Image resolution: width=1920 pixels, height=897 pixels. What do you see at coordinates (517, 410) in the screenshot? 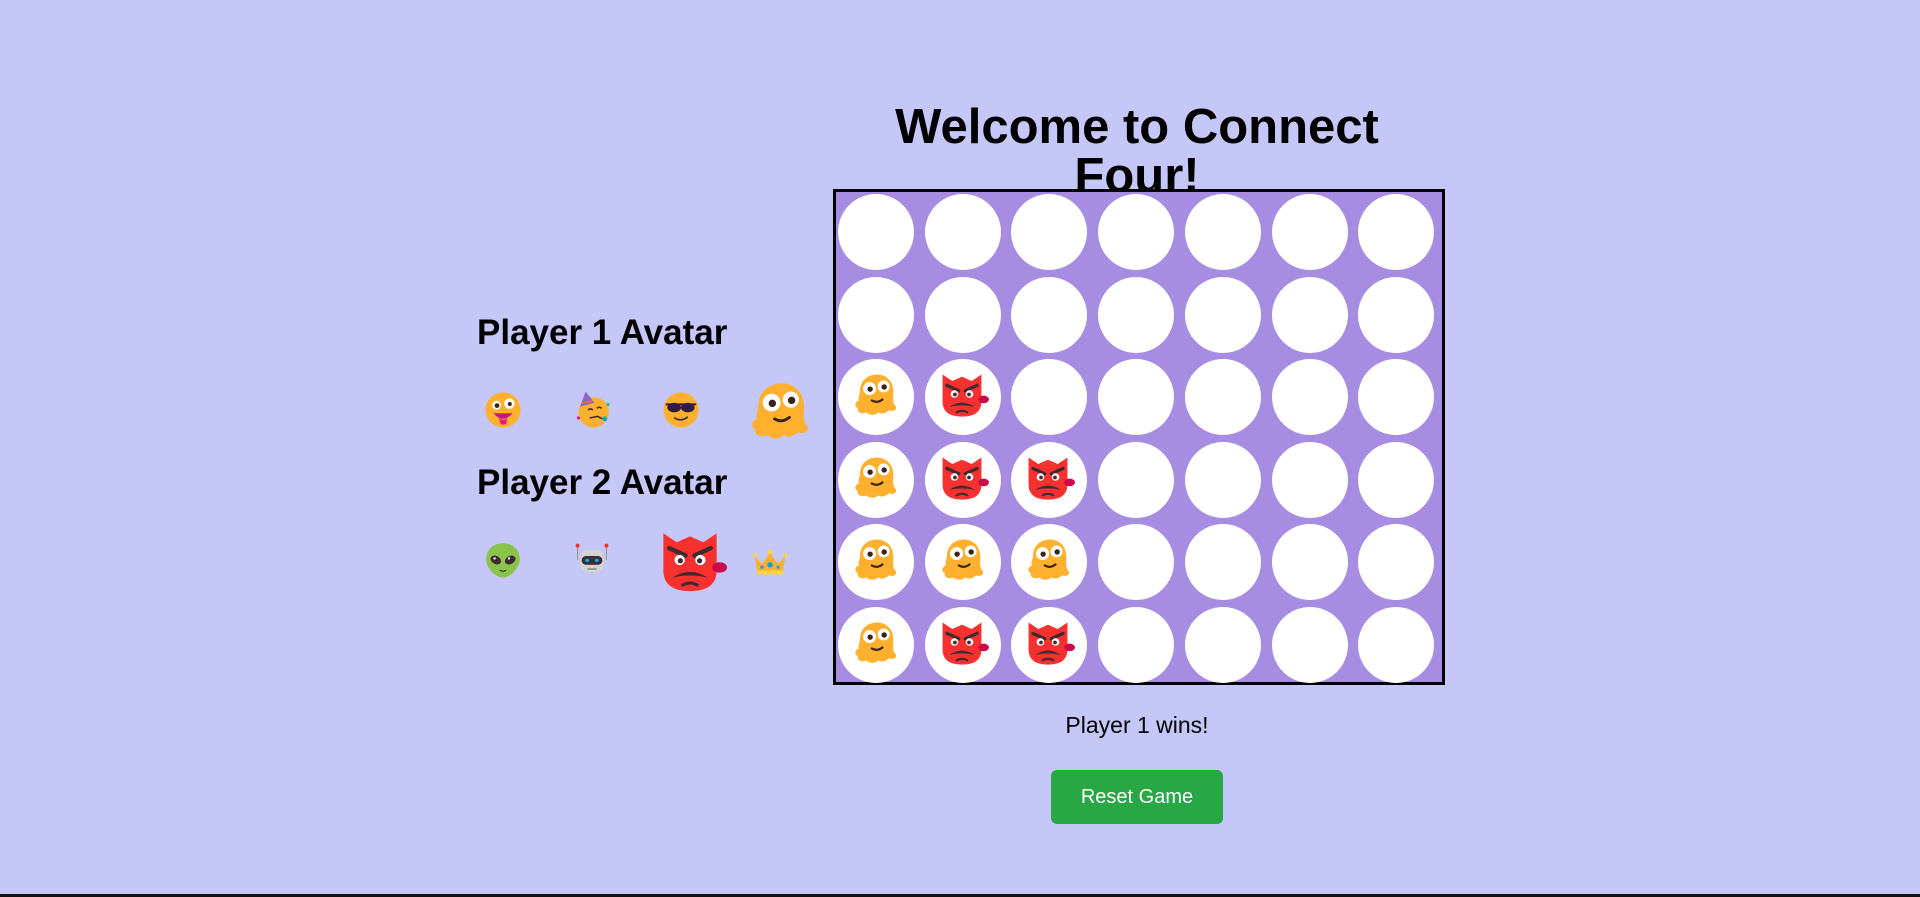
I see `player1-avatar-option-zany-face` at bounding box center [517, 410].